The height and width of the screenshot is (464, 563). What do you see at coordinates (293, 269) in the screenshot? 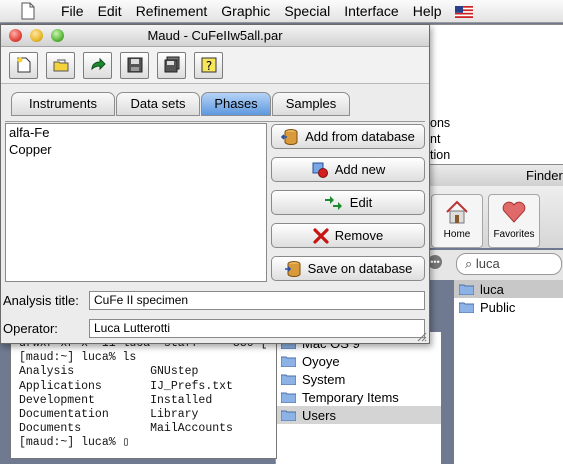
I see `database-export-icon` at bounding box center [293, 269].